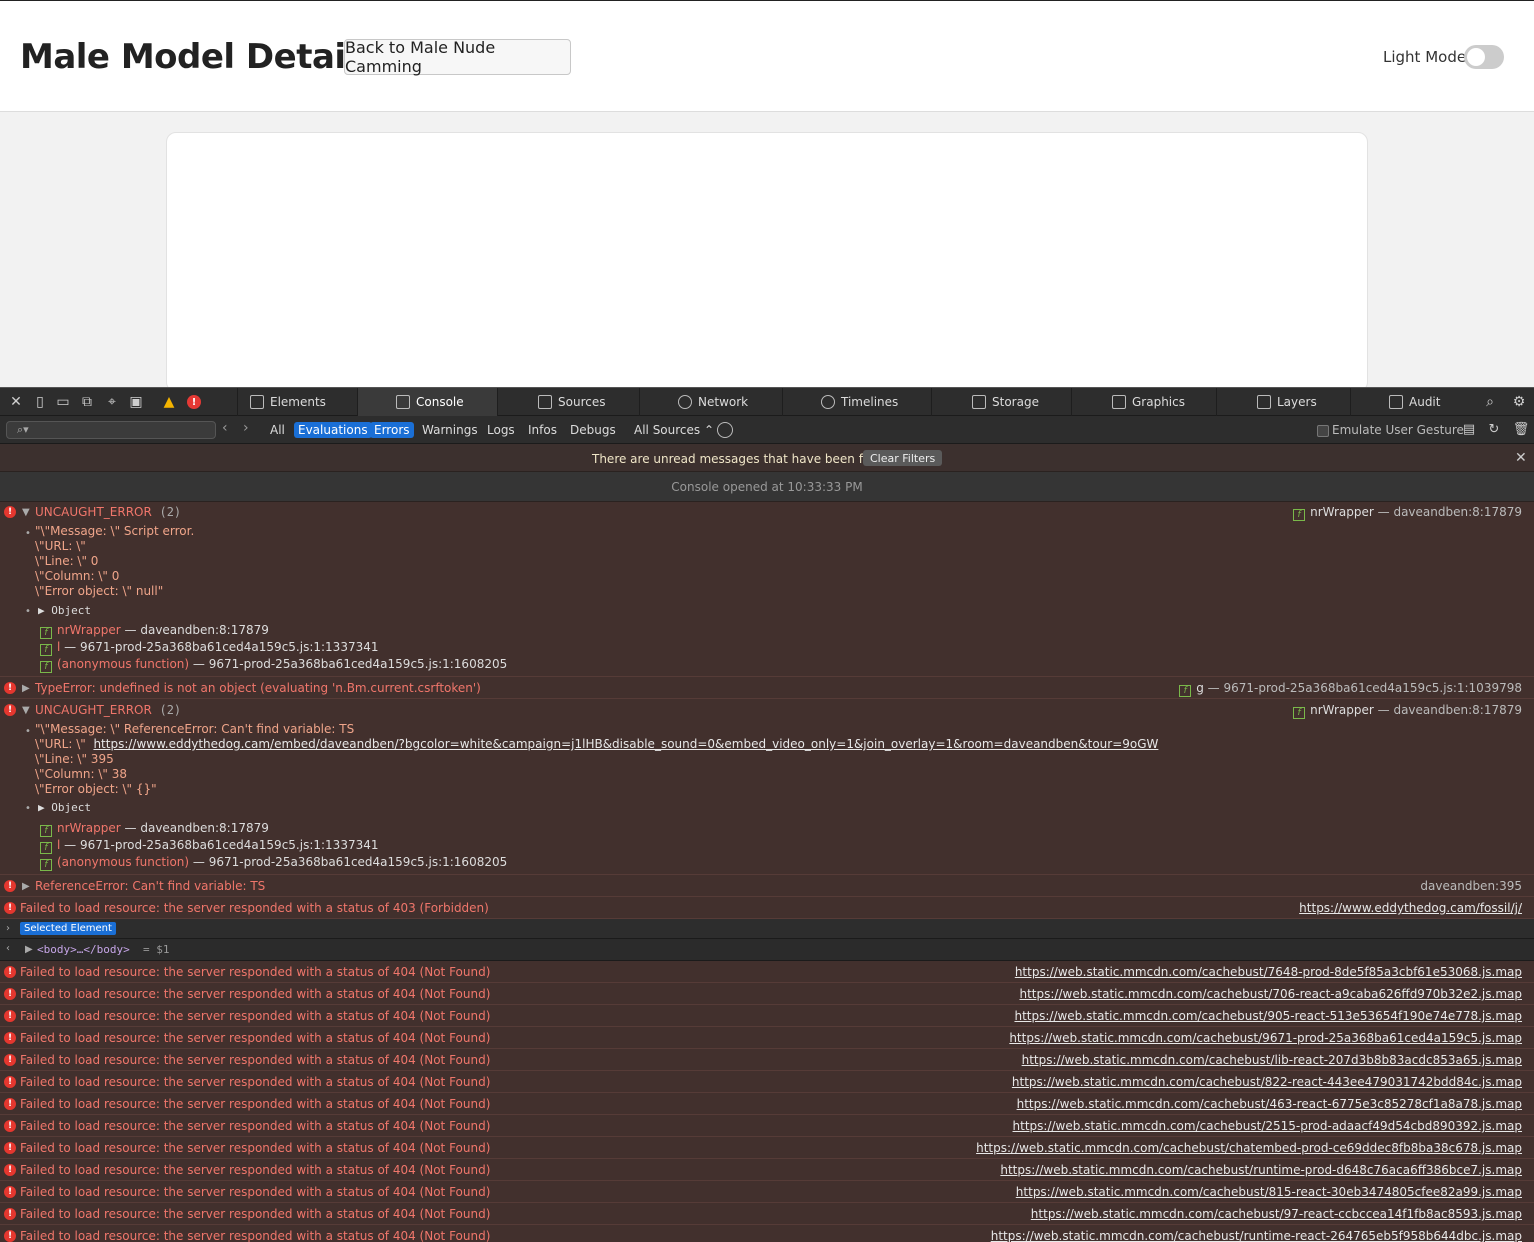 The width and height of the screenshot is (1534, 1242). I want to click on back-button: Back to Male Nude Camming, so click(457, 57).